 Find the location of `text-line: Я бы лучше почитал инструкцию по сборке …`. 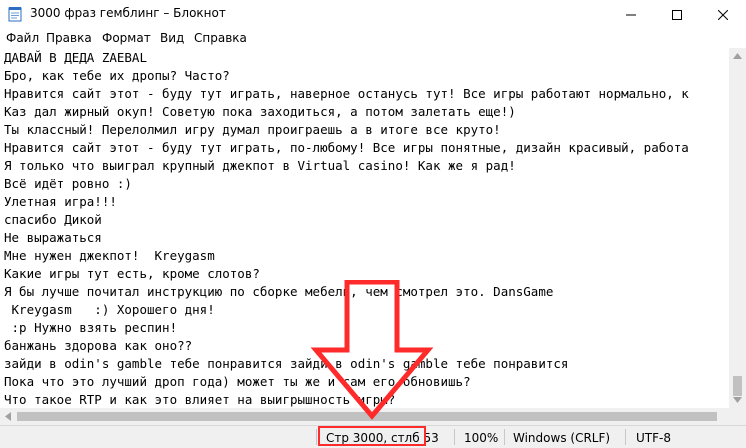

text-line: Я бы лучше почитал инструкцию по сборке … is located at coordinates (279, 291).